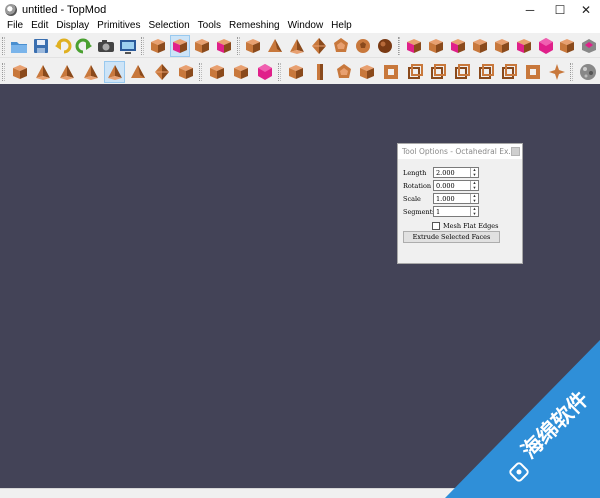 This screenshot has width=600, height=498. What do you see at coordinates (415, 72) in the screenshot?
I see `corner-cutting-icon` at bounding box center [415, 72].